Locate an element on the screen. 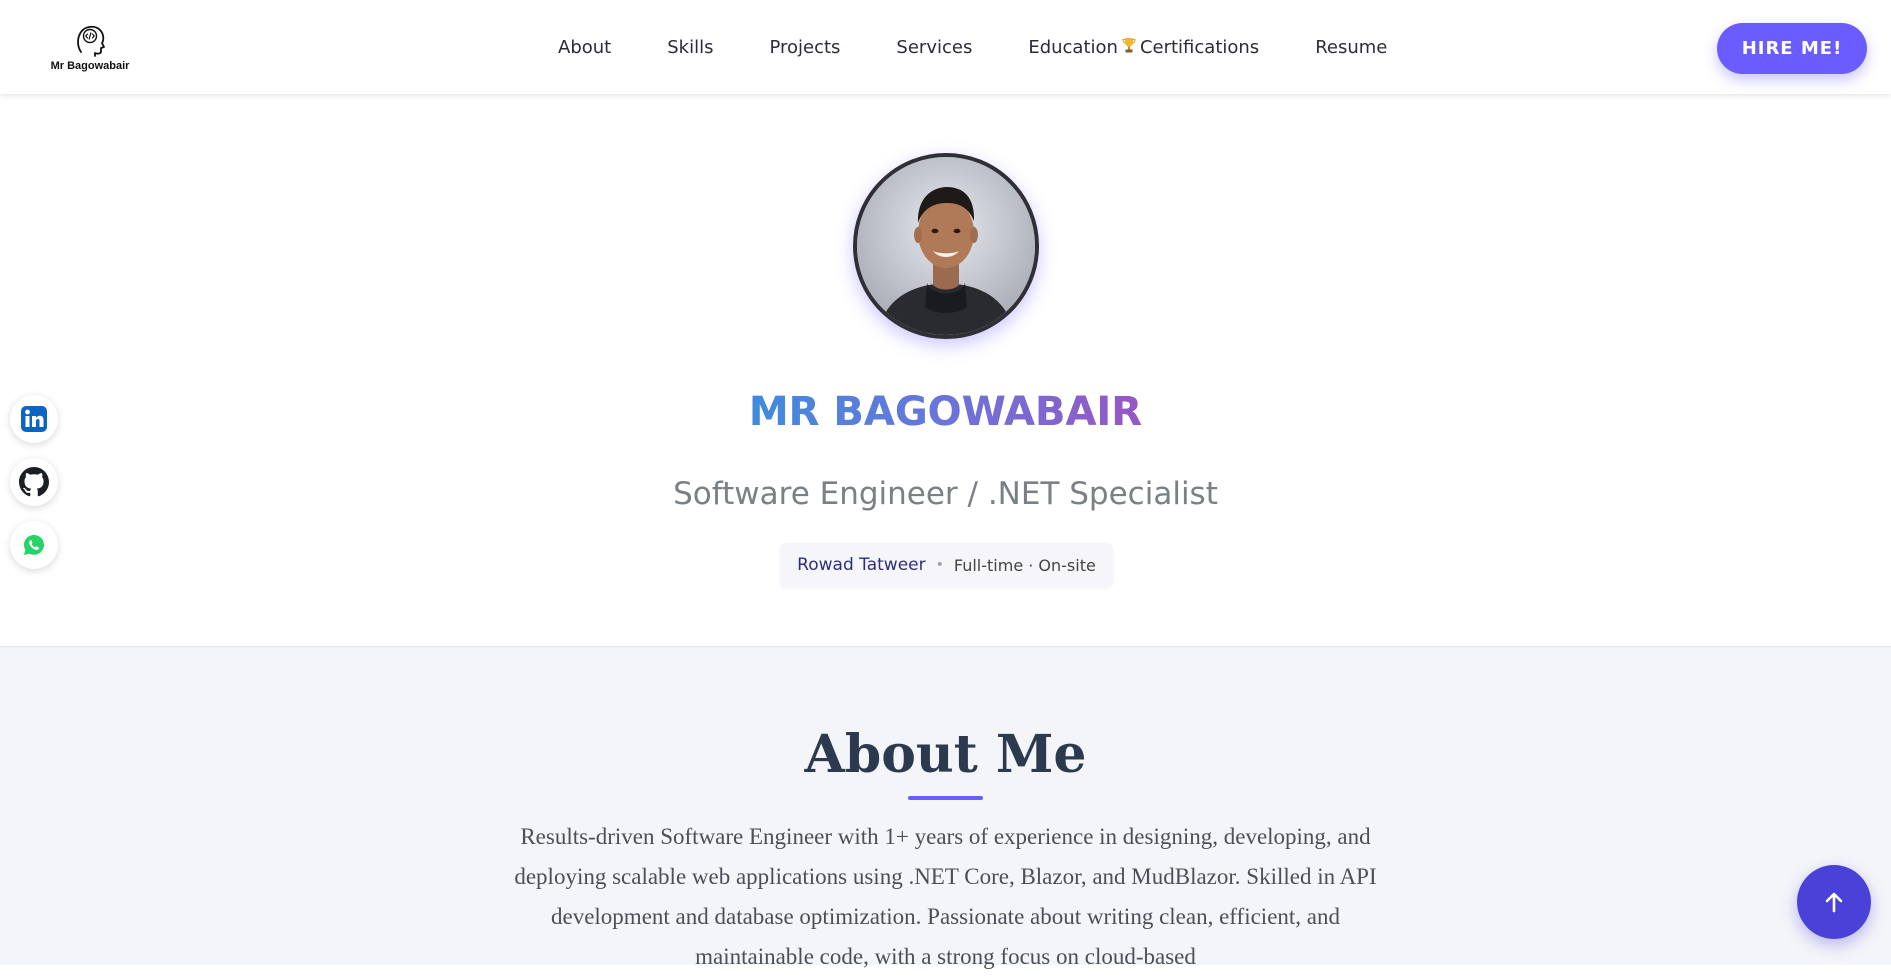  nav-item-education: Education Certifications is located at coordinates (1143, 47).